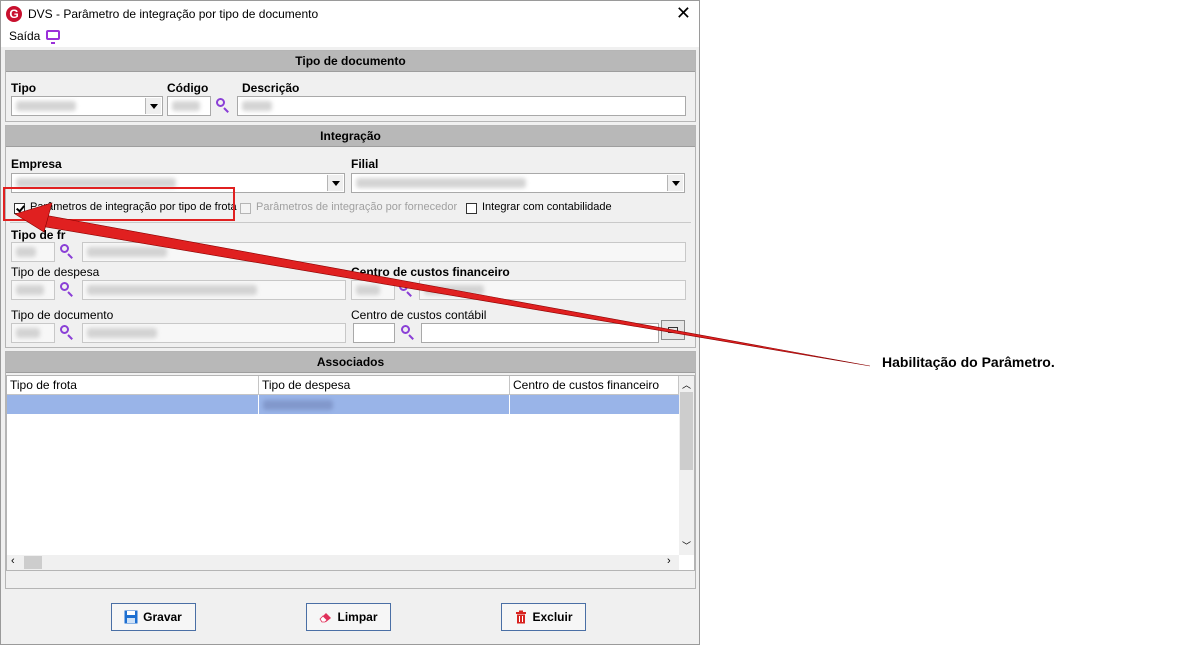 The image size is (1187, 645). I want to click on vertical-scrollbar: ︿ ﹀, so click(686, 465).